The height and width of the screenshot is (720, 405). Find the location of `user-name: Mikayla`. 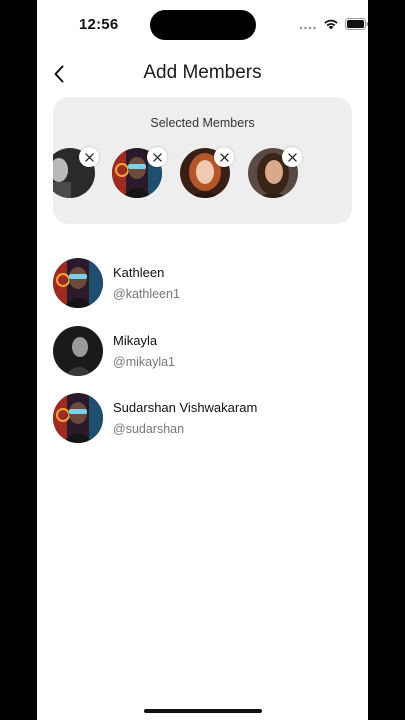

user-name: Mikayla is located at coordinates (135, 340).